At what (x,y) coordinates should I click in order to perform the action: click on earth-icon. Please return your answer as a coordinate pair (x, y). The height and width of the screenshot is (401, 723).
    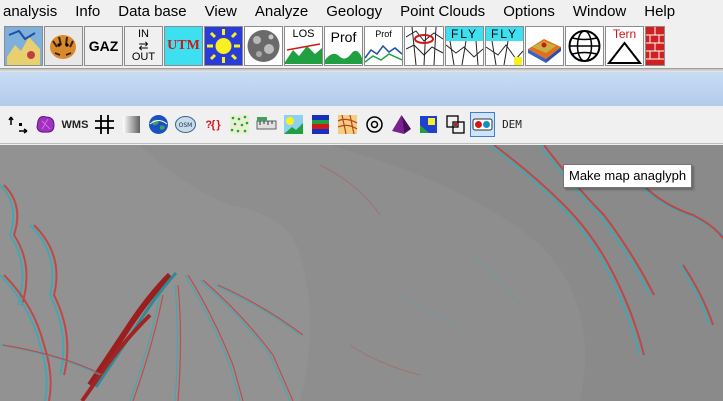
    Looking at the image, I should click on (158, 124).